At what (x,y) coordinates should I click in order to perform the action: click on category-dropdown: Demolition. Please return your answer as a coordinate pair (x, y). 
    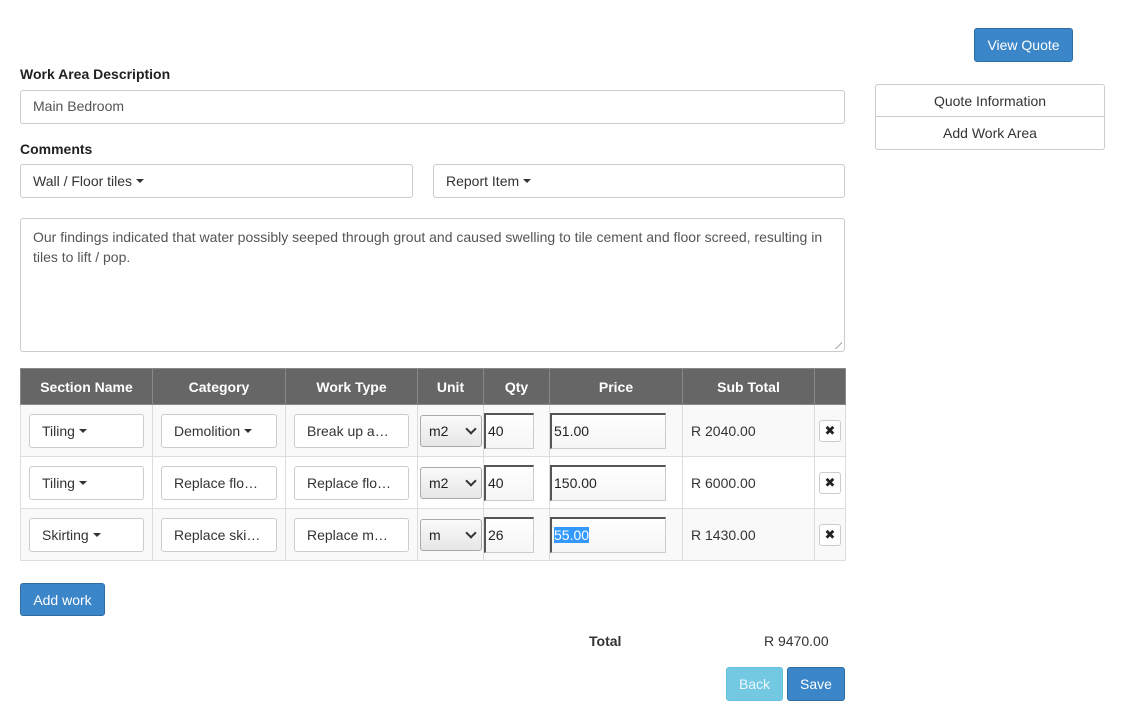
    Looking at the image, I should click on (219, 430).